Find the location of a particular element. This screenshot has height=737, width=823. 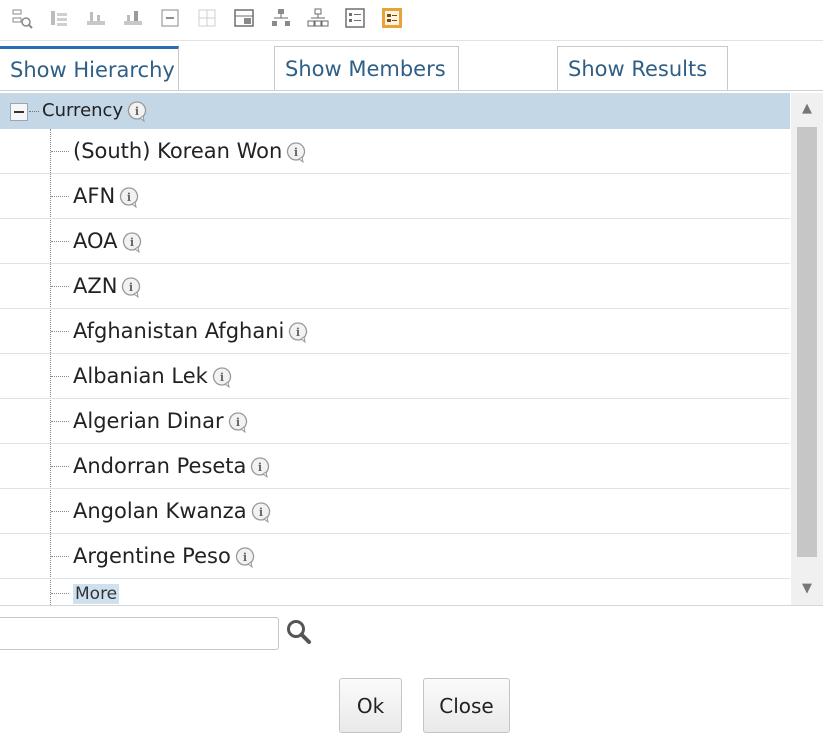

tab-show-hierarchy: Show Hierarchy is located at coordinates (89, 68).